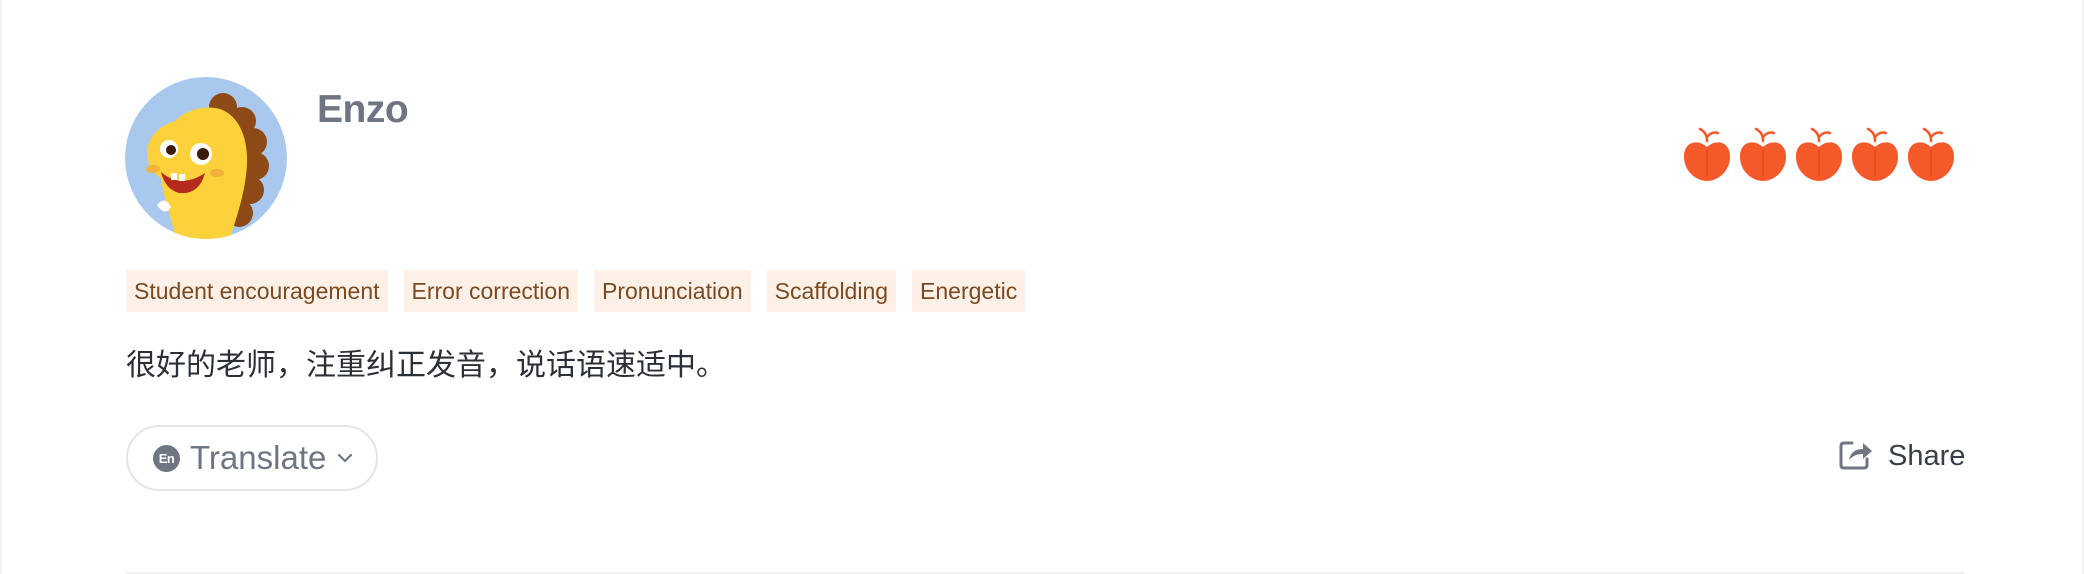 The height and width of the screenshot is (574, 2084). I want to click on tag-pronunciation: Pronunciation, so click(672, 291).